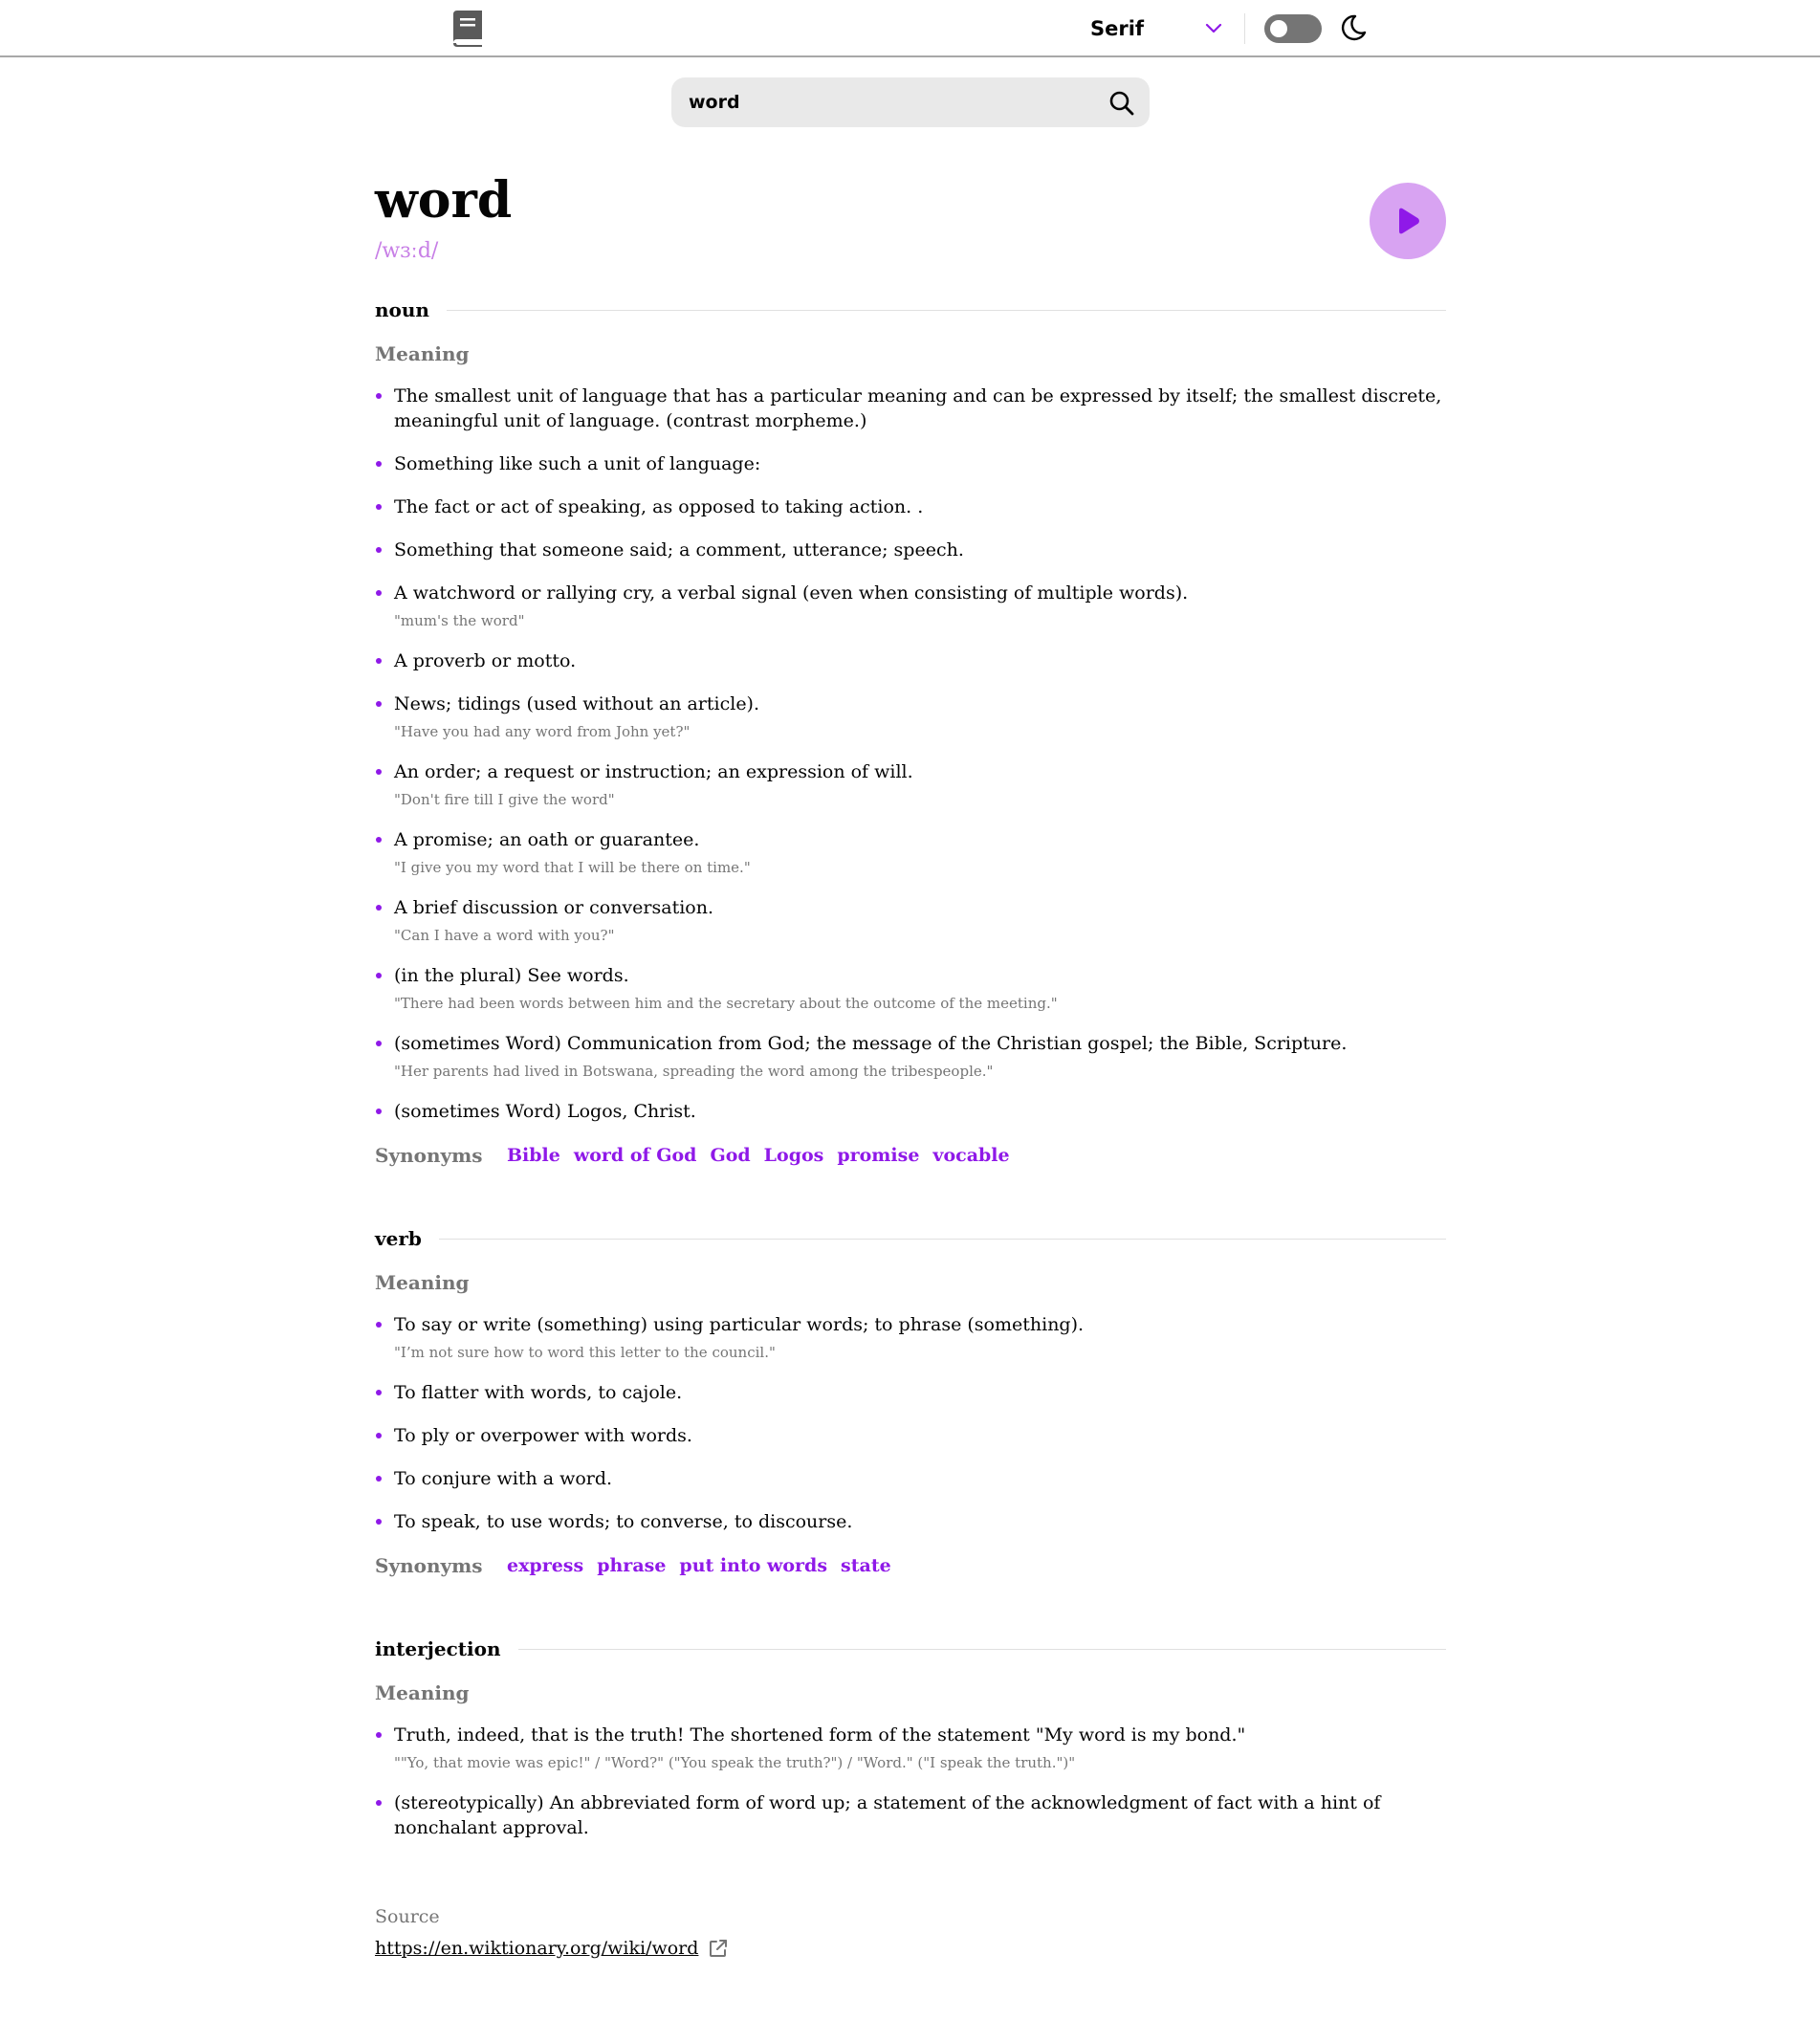 This screenshot has height=2020, width=1820. What do you see at coordinates (539, 1392) in the screenshot?
I see `definition-text: To flatter with words, to cajole.` at bounding box center [539, 1392].